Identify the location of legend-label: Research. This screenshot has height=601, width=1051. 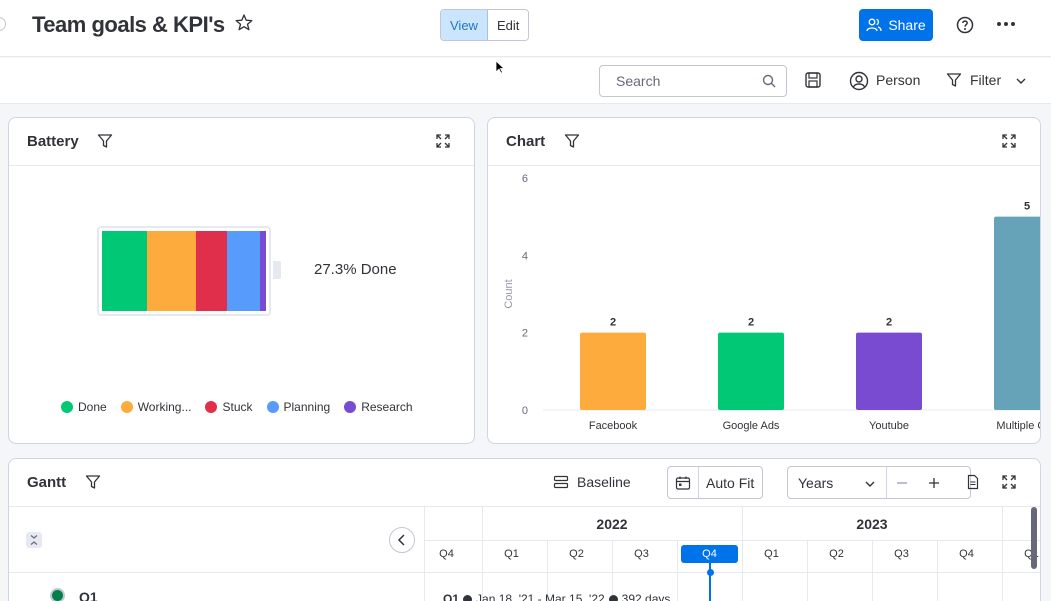
(387, 407).